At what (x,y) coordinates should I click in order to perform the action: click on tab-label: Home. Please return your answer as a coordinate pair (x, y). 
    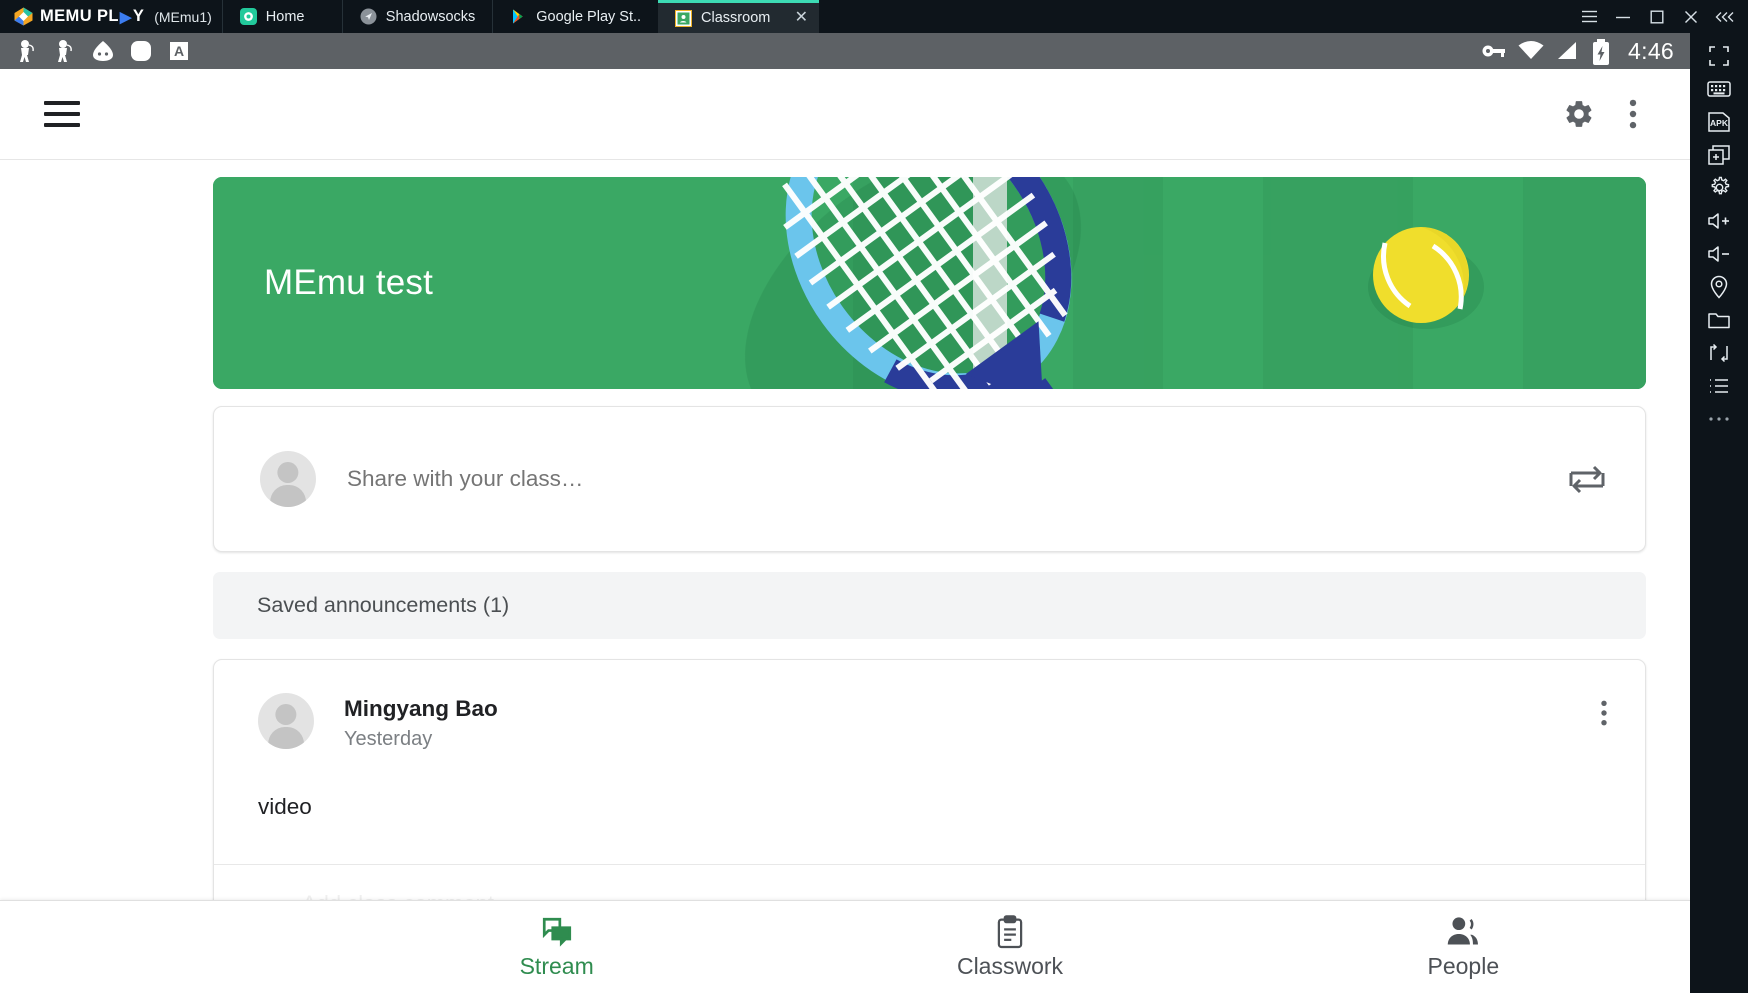
    Looking at the image, I should click on (285, 16).